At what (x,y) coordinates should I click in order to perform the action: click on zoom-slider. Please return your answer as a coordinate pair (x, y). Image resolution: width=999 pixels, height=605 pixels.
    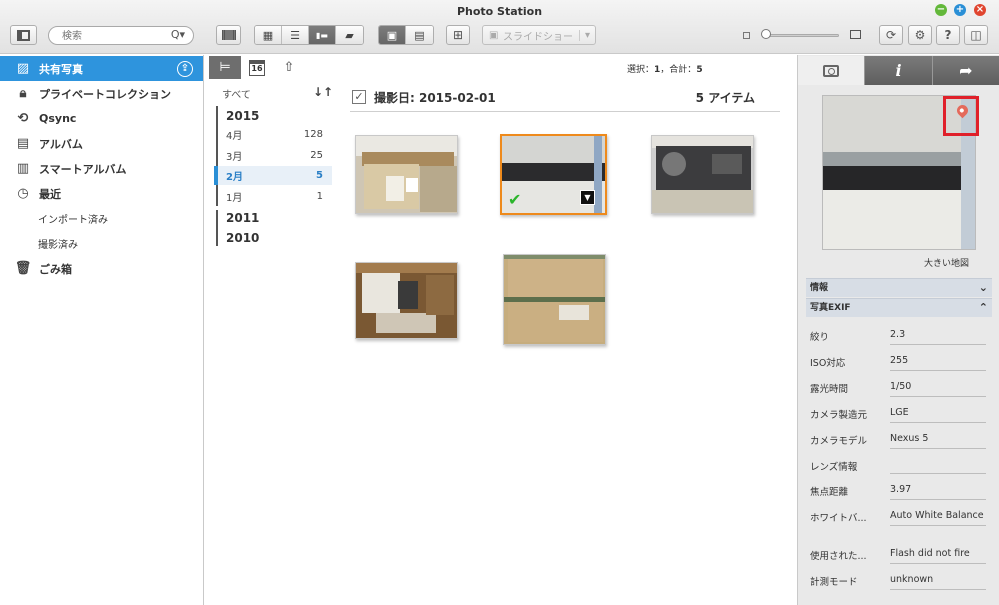
    Looking at the image, I should click on (801, 36).